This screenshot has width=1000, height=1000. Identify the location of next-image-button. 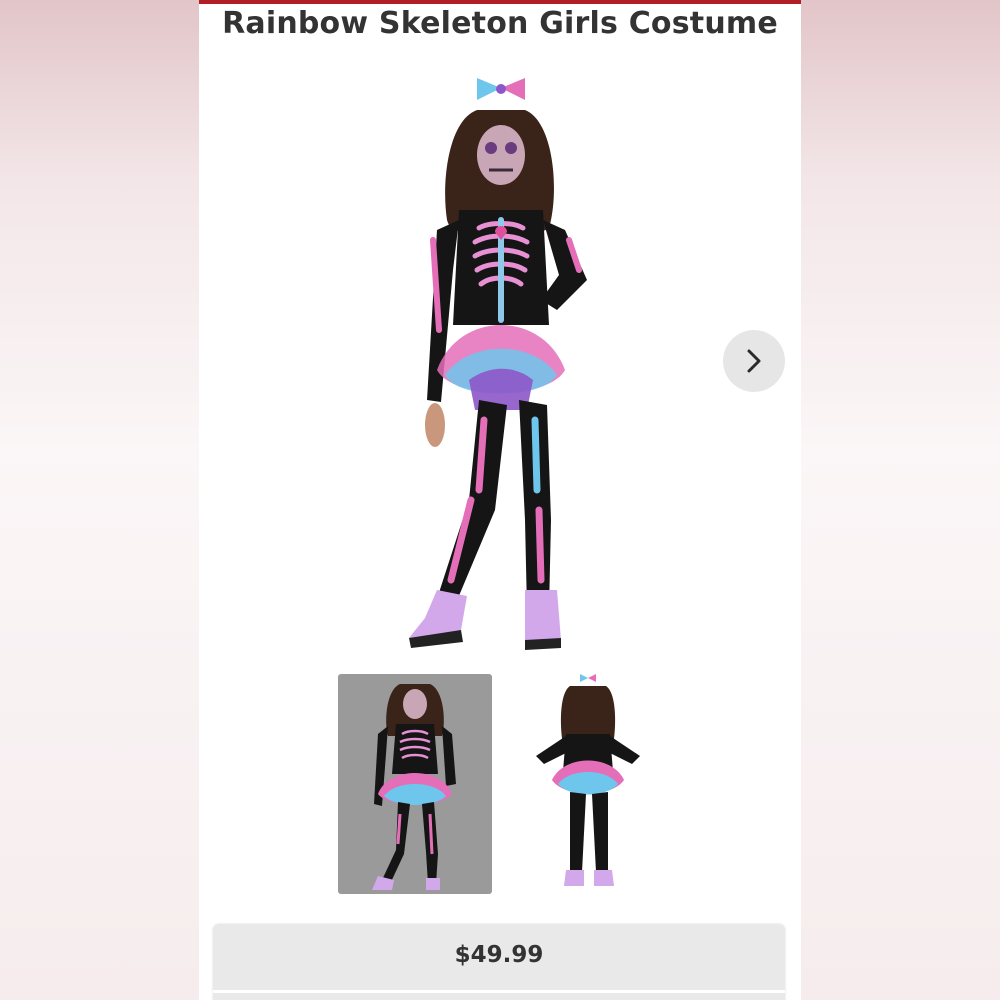
(754, 361).